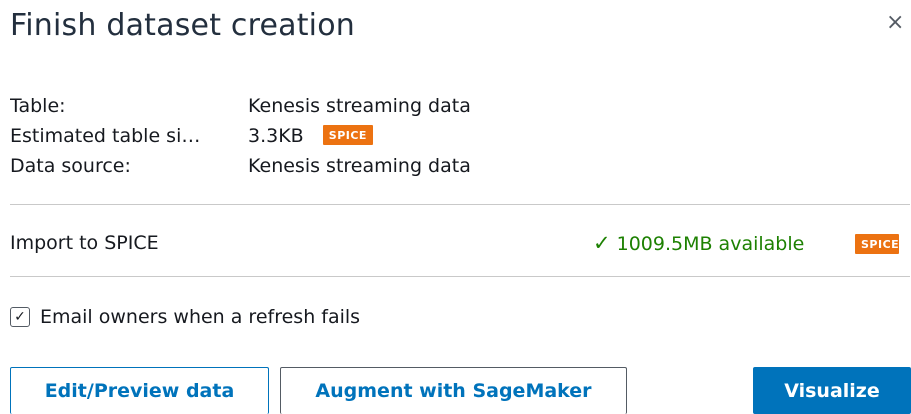  Describe the element at coordinates (359, 106) in the screenshot. I see `table-value: Kenesis streaming data` at that location.